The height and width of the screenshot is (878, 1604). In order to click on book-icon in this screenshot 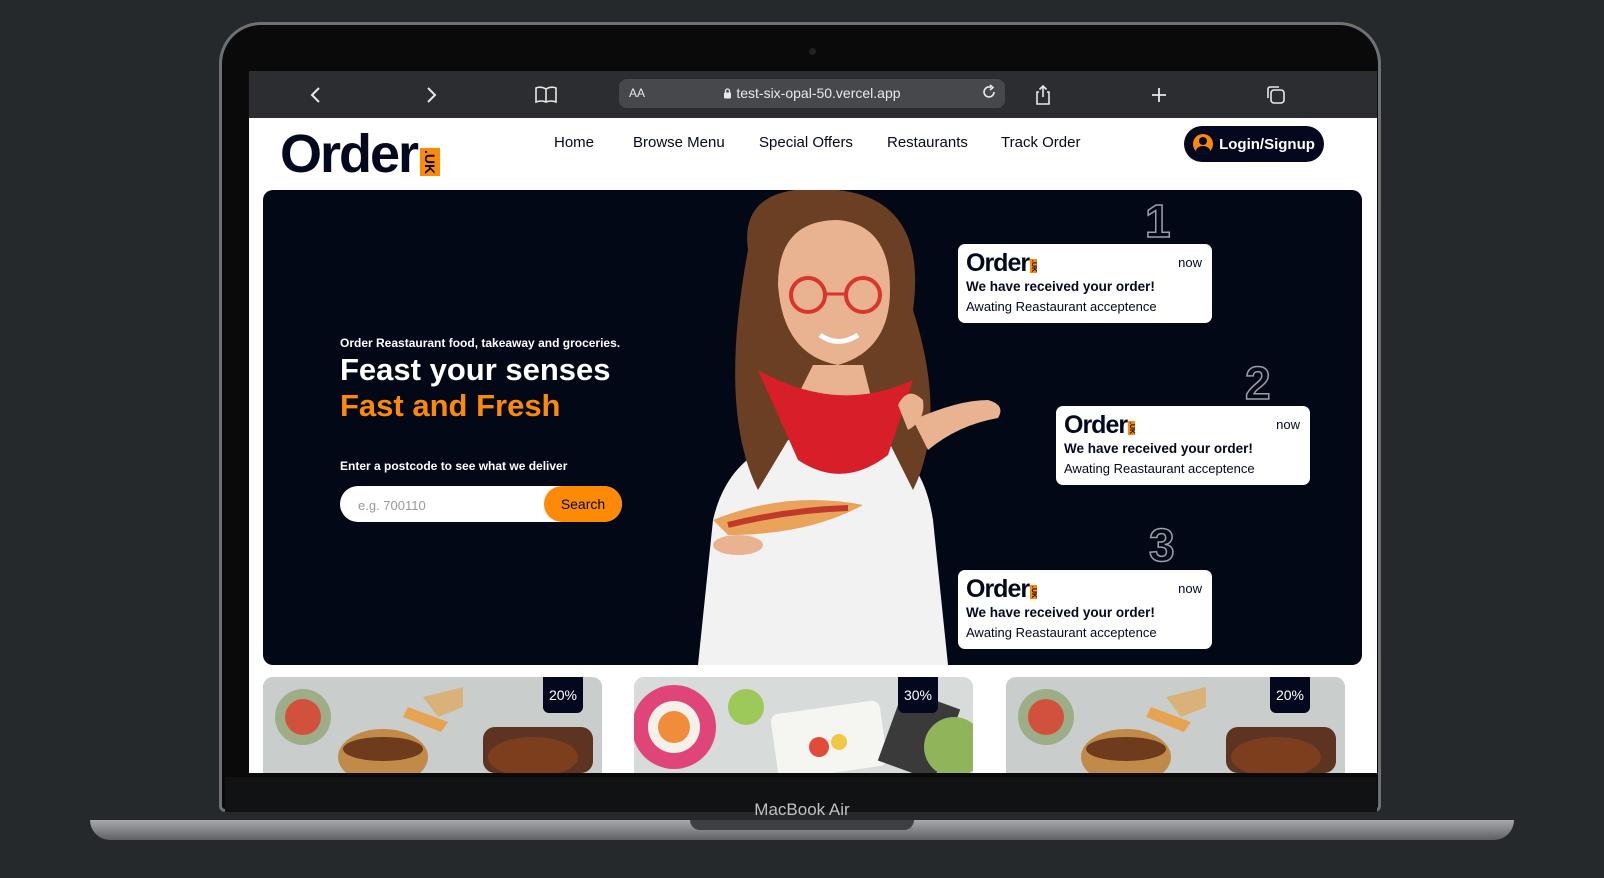, I will do `click(546, 95)`.